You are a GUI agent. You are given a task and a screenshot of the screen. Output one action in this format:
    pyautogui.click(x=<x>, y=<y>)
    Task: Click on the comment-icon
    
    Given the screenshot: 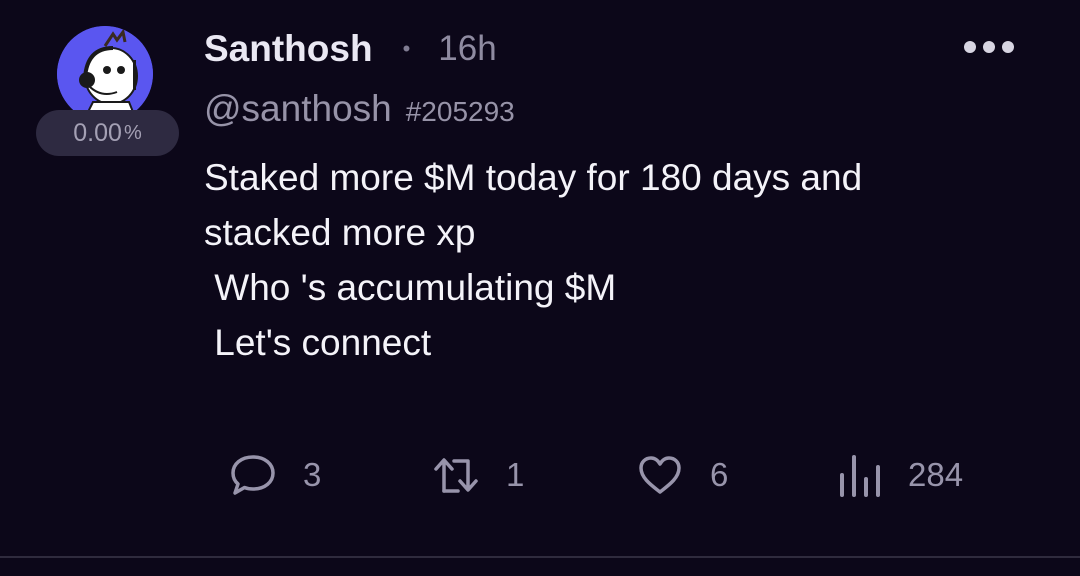 What is the action you would take?
    pyautogui.click(x=253, y=475)
    